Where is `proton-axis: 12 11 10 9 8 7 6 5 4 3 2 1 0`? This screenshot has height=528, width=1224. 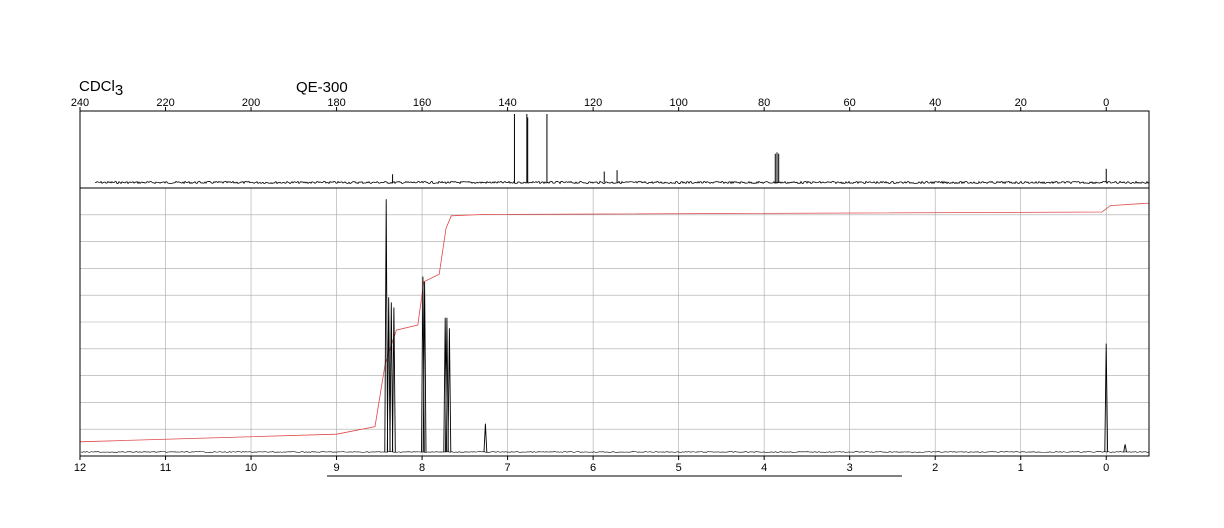 proton-axis: 12 11 10 9 8 7 6 5 4 3 2 1 0 is located at coordinates (591, 465).